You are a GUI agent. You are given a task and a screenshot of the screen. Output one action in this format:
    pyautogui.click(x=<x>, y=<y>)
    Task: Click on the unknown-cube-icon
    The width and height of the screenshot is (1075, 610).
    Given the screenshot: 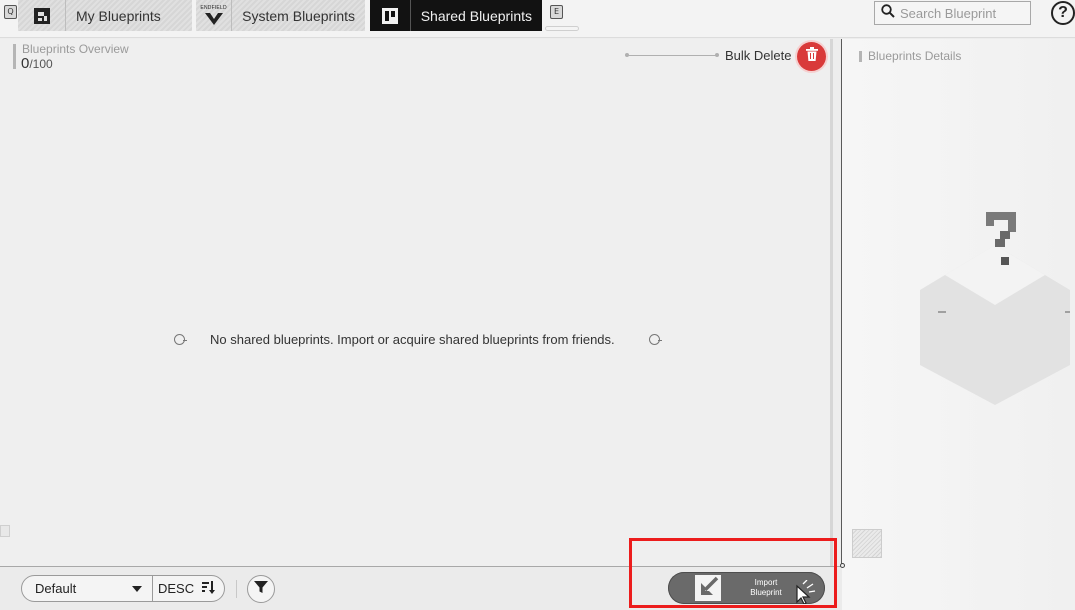 What is the action you would take?
    pyautogui.click(x=995, y=307)
    